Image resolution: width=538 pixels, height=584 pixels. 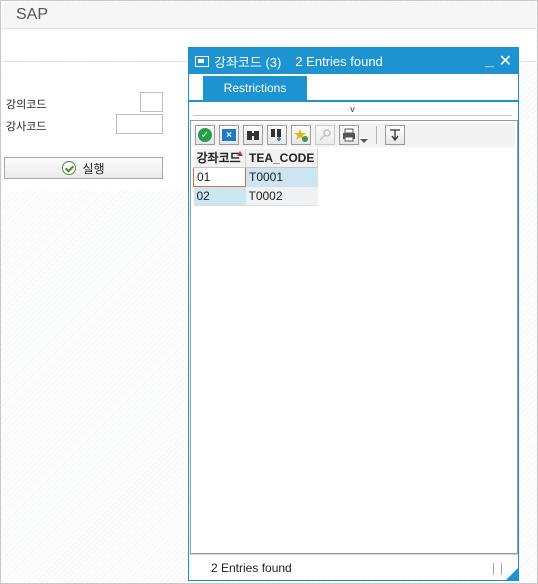 I want to click on column-header-label: TEA_CODE, so click(x=282, y=157).